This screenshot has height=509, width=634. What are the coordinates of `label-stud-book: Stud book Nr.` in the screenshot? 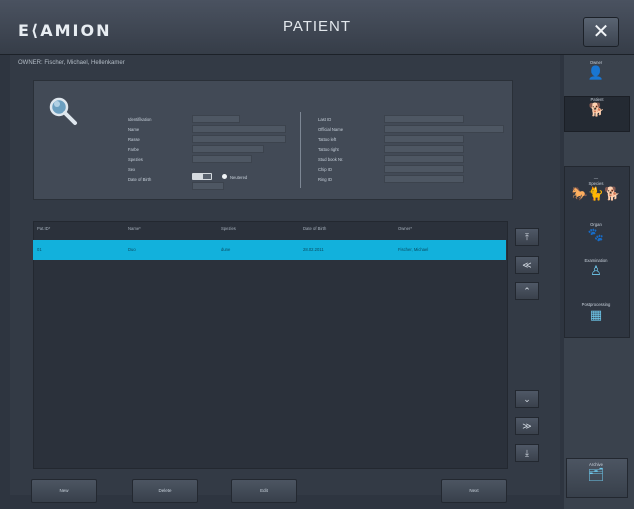 It's located at (331, 159).